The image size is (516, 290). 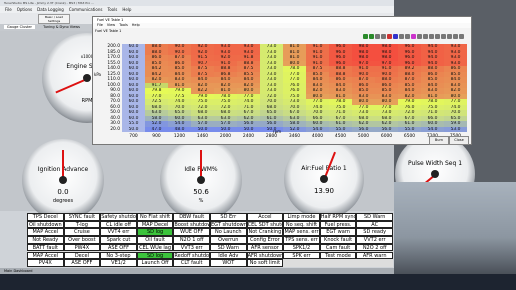 What do you see at coordinates (50, 9) in the screenshot?
I see `menu-item-data-logging: Data Logging` at bounding box center [50, 9].